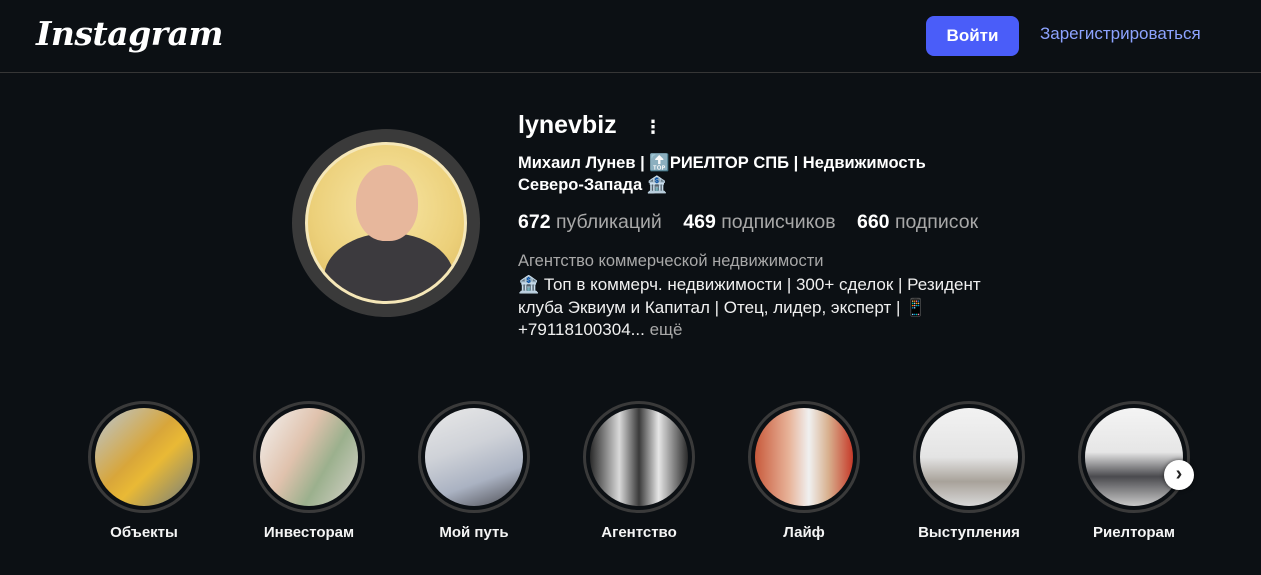 The height and width of the screenshot is (575, 1261). Describe the element at coordinates (630, 36) in the screenshot. I see `top-navigation-bar: Instagram Войти Зарегистрироваться` at that location.